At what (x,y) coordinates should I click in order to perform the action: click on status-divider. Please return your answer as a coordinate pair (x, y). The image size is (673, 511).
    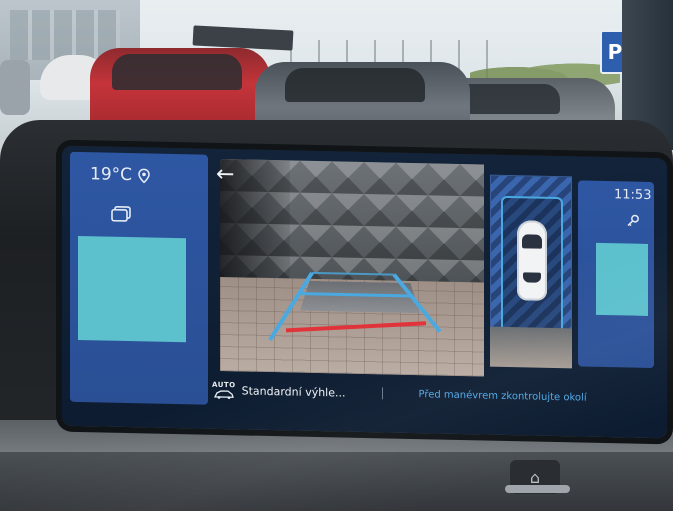
    Looking at the image, I should click on (382, 393).